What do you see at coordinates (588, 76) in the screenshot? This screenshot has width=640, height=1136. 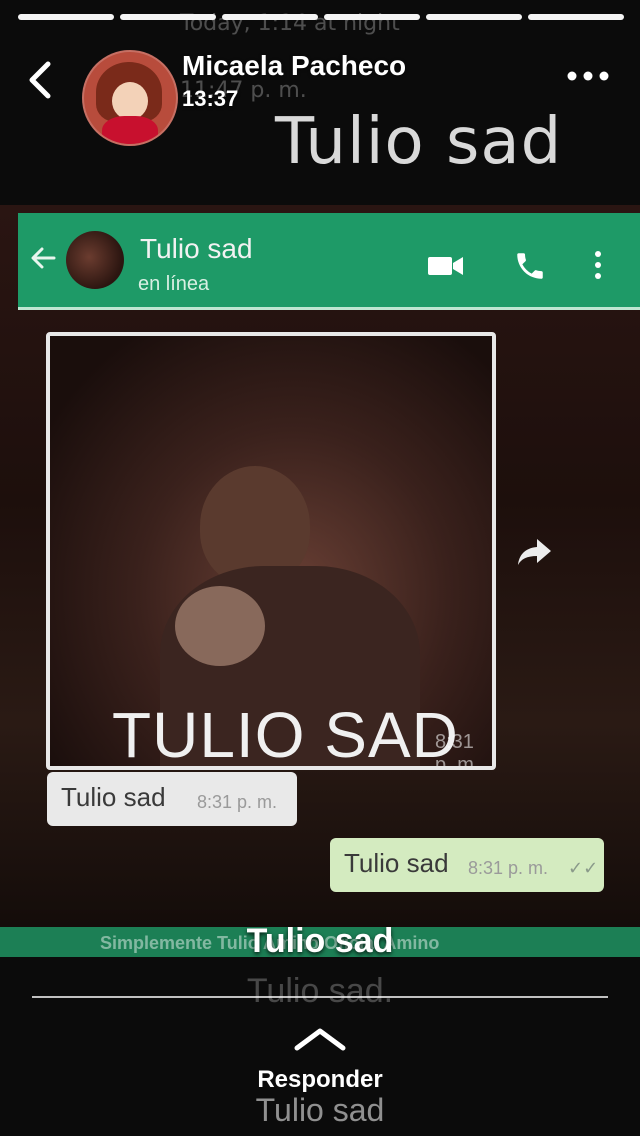 I see `more-dots-icon` at bounding box center [588, 76].